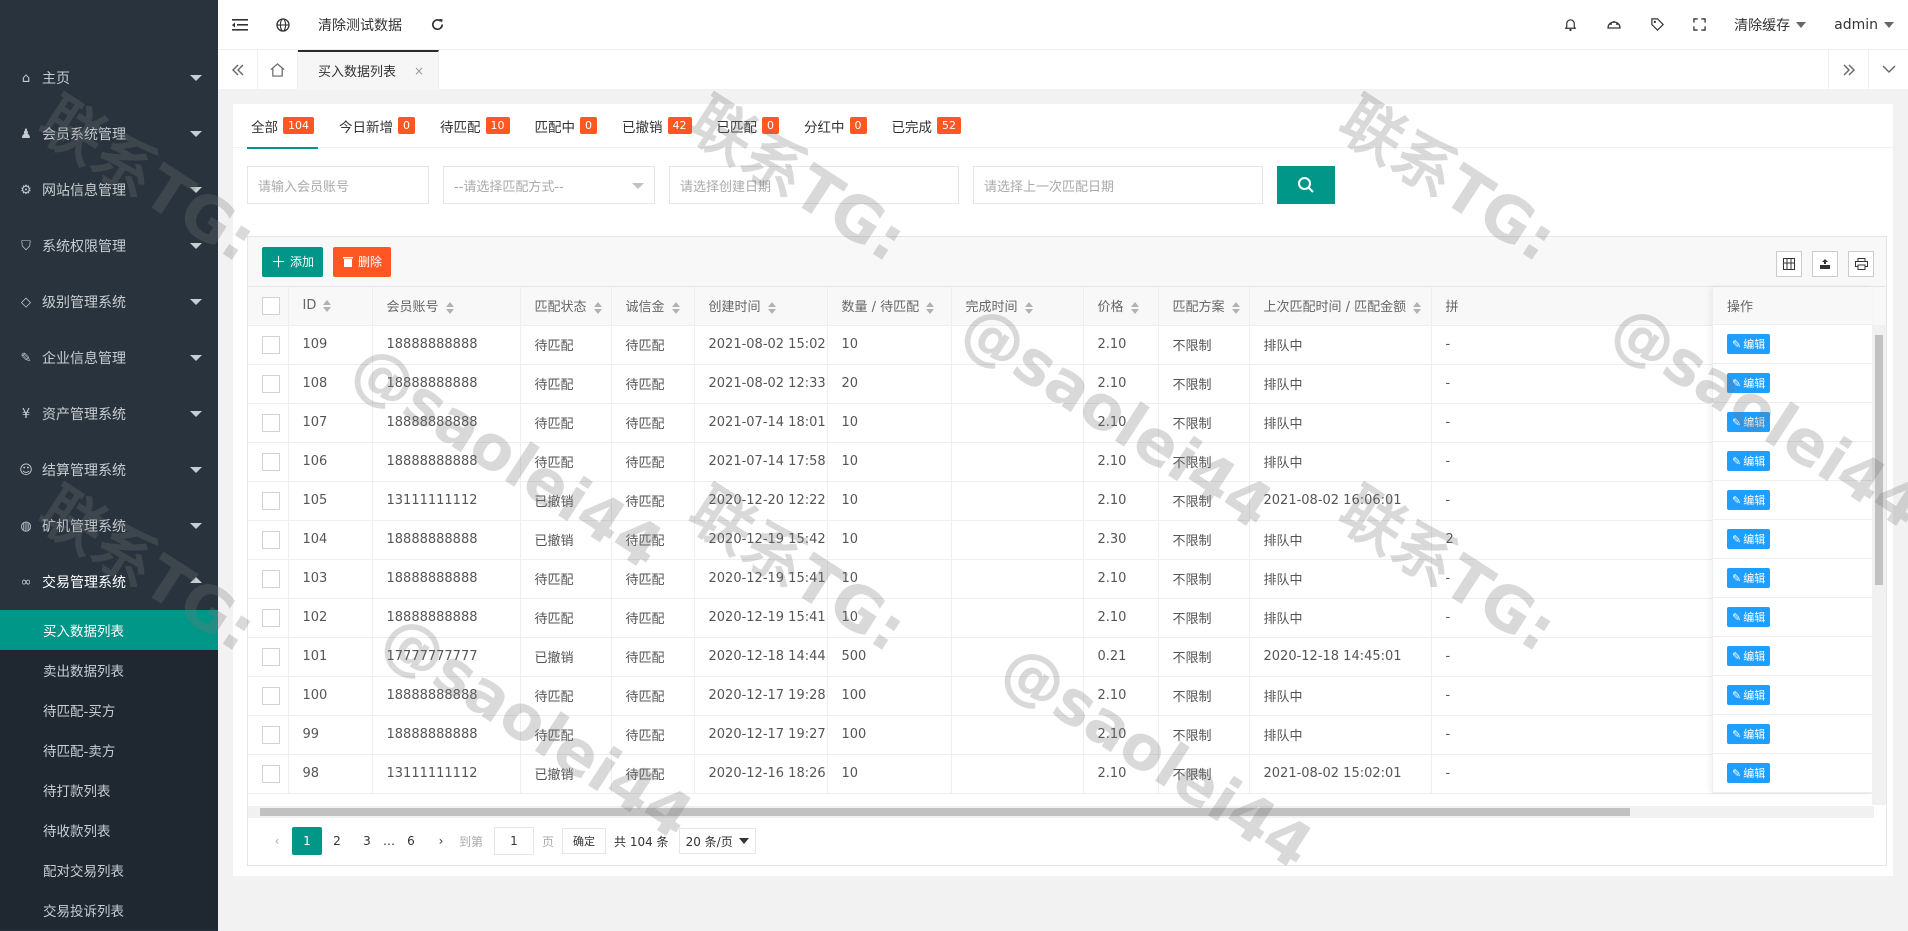  Describe the element at coordinates (283, 25) in the screenshot. I see `globe-icon` at that location.